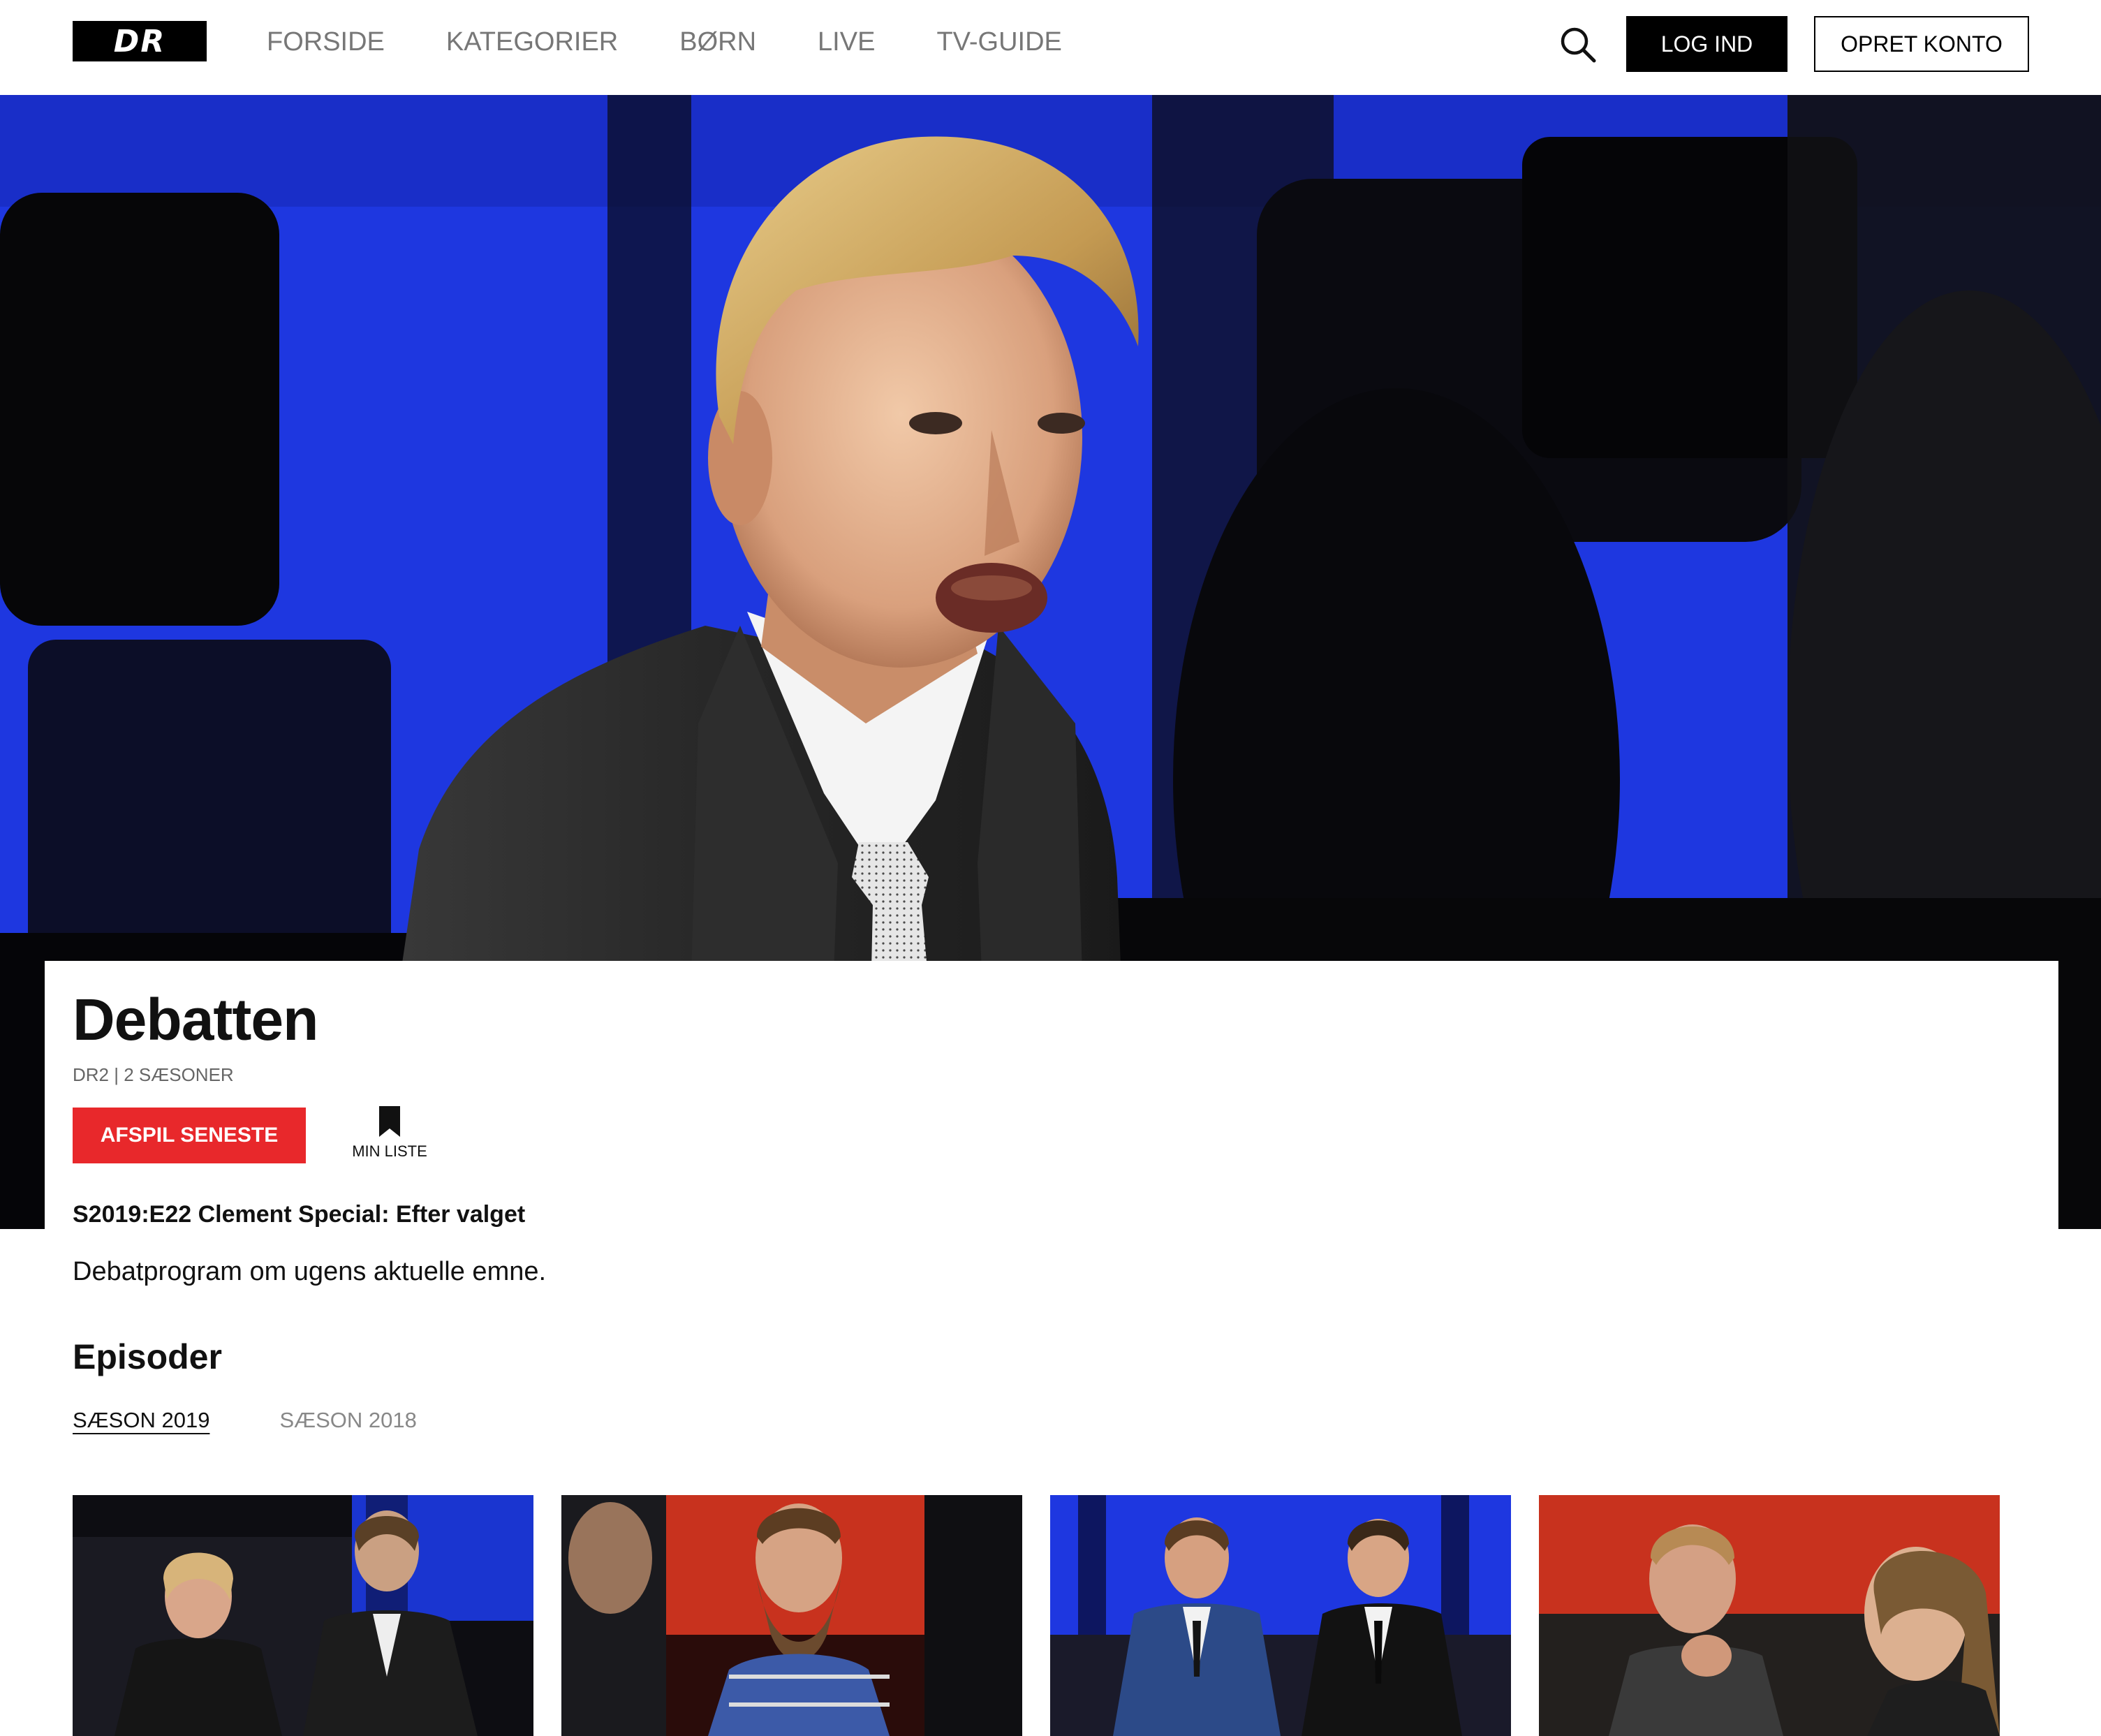 Image resolution: width=2101 pixels, height=1736 pixels. Describe the element at coordinates (998, 42) in the screenshot. I see `nav-item-tv-guide: TV-GUIDE` at that location.